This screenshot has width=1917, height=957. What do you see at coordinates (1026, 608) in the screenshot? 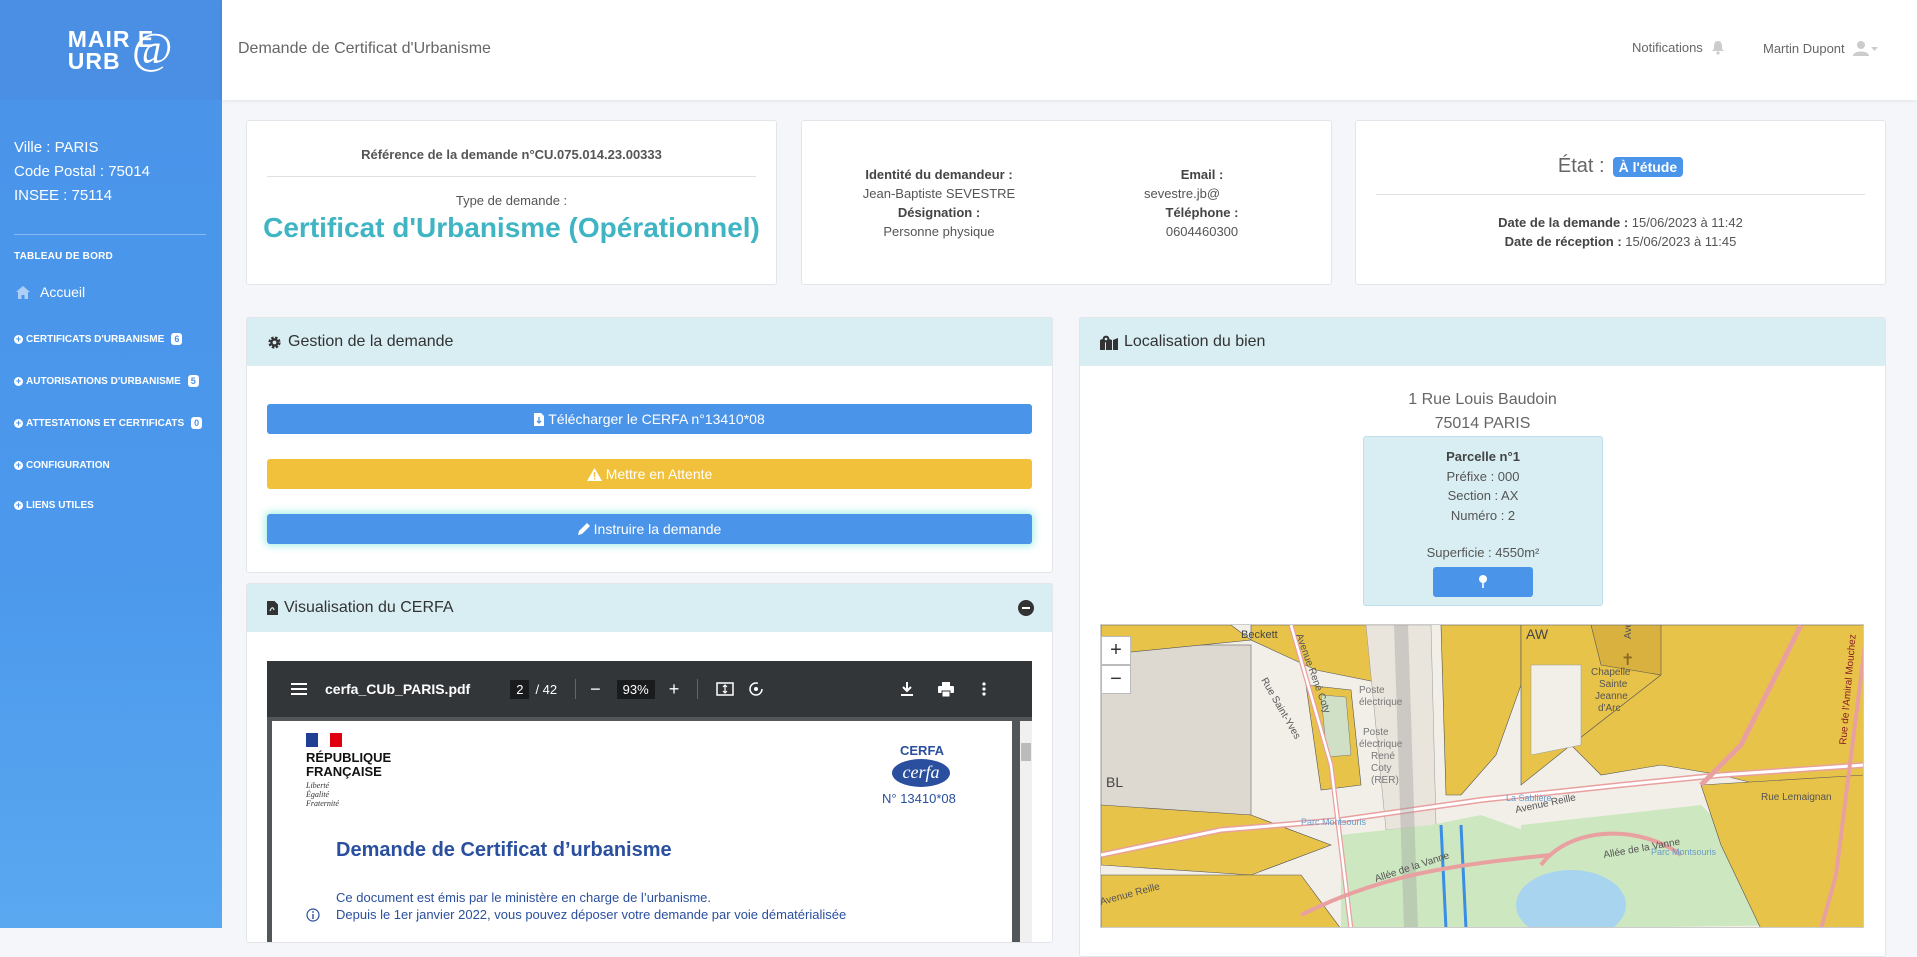
I see `minus-circle-icon` at bounding box center [1026, 608].